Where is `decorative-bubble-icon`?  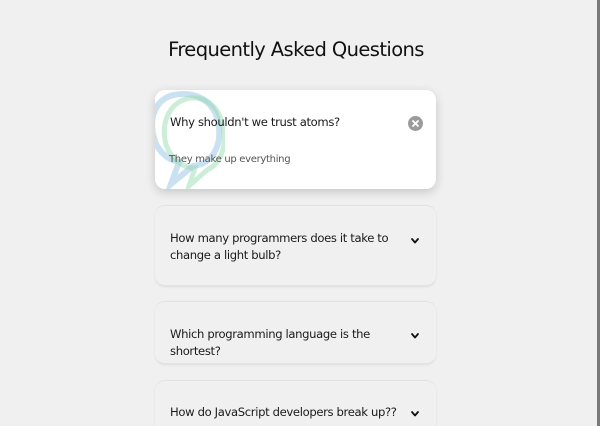
decorative-bubble-icon is located at coordinates (190, 139).